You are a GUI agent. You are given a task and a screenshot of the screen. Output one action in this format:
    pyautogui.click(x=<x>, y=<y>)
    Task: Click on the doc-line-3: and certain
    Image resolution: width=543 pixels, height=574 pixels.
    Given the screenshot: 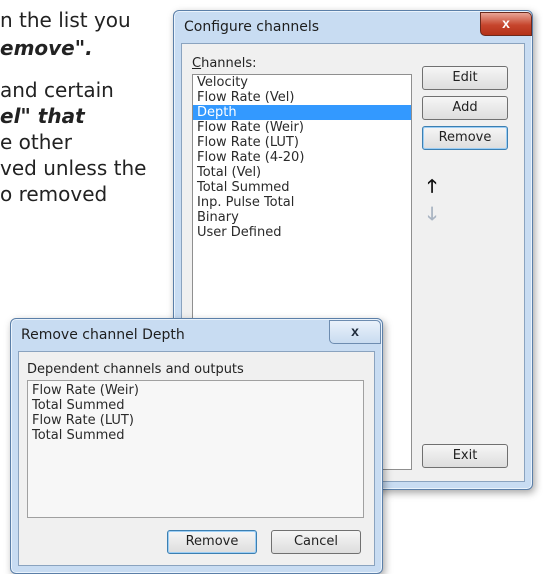 What is the action you would take?
    pyautogui.click(x=57, y=90)
    